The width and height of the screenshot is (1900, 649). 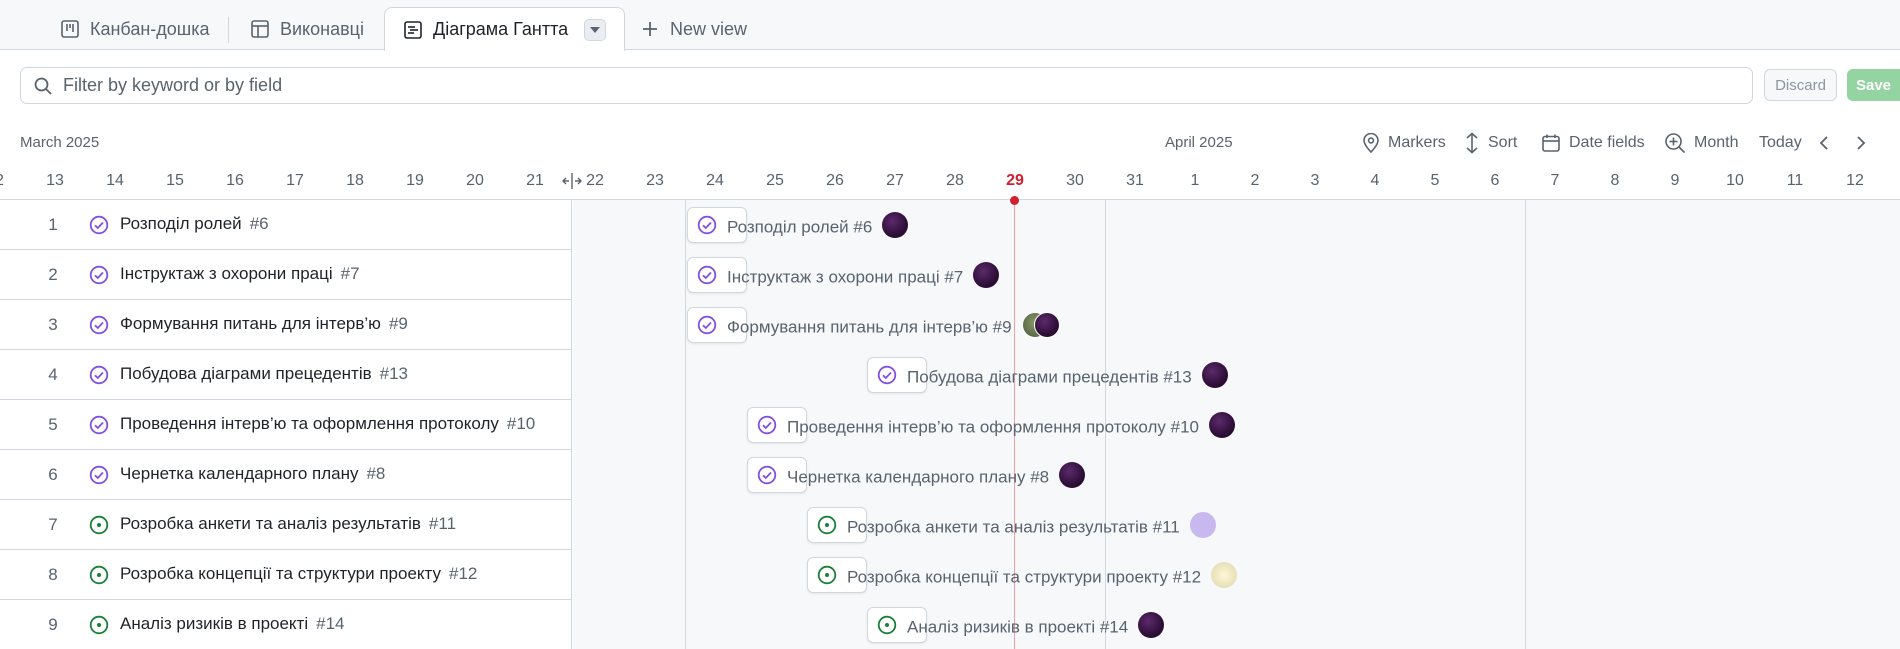 I want to click on issue-number: #11, so click(x=442, y=523).